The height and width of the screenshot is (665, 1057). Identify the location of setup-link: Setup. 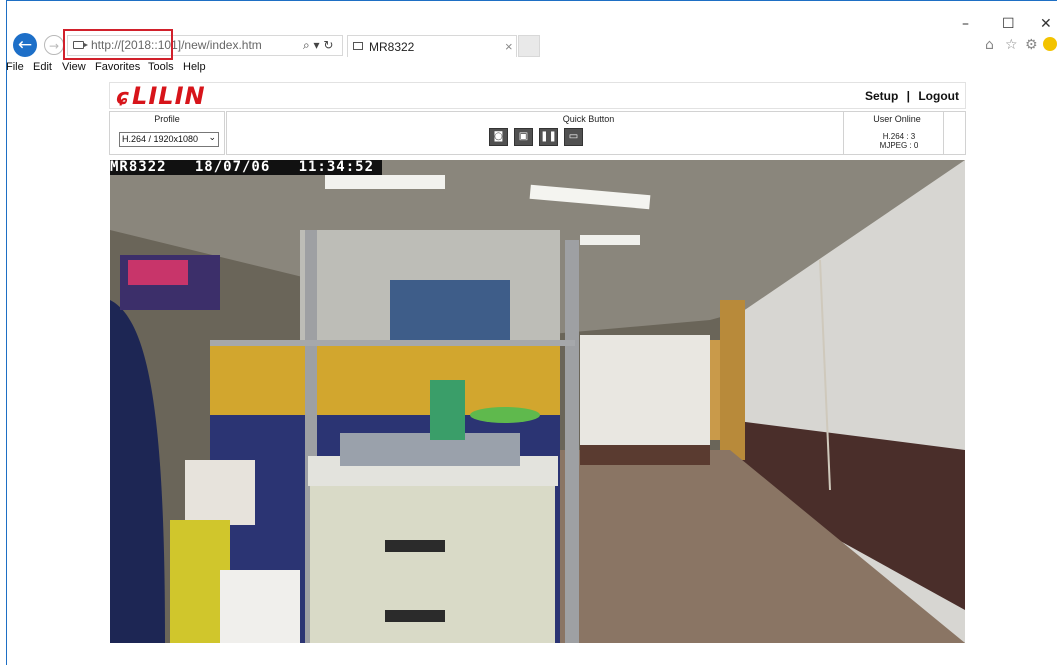
(881, 96).